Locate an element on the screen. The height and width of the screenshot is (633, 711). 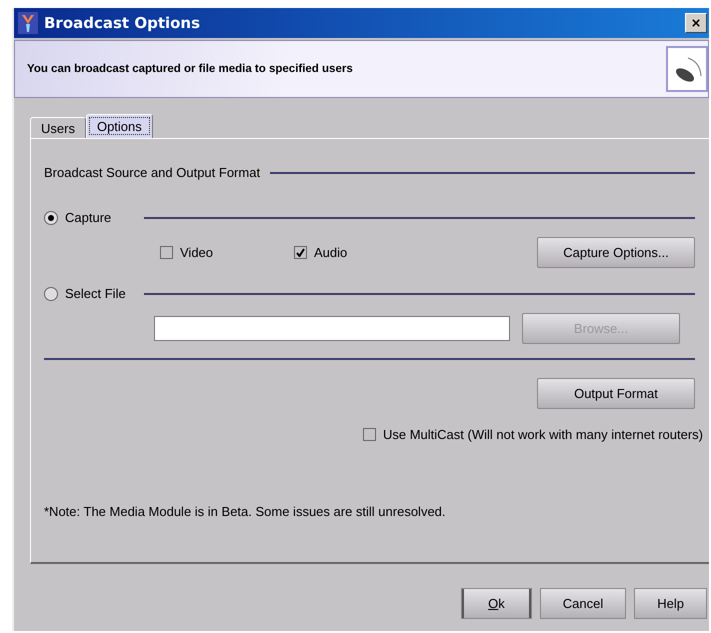
radio-option: Capture is located at coordinates (94, 217).